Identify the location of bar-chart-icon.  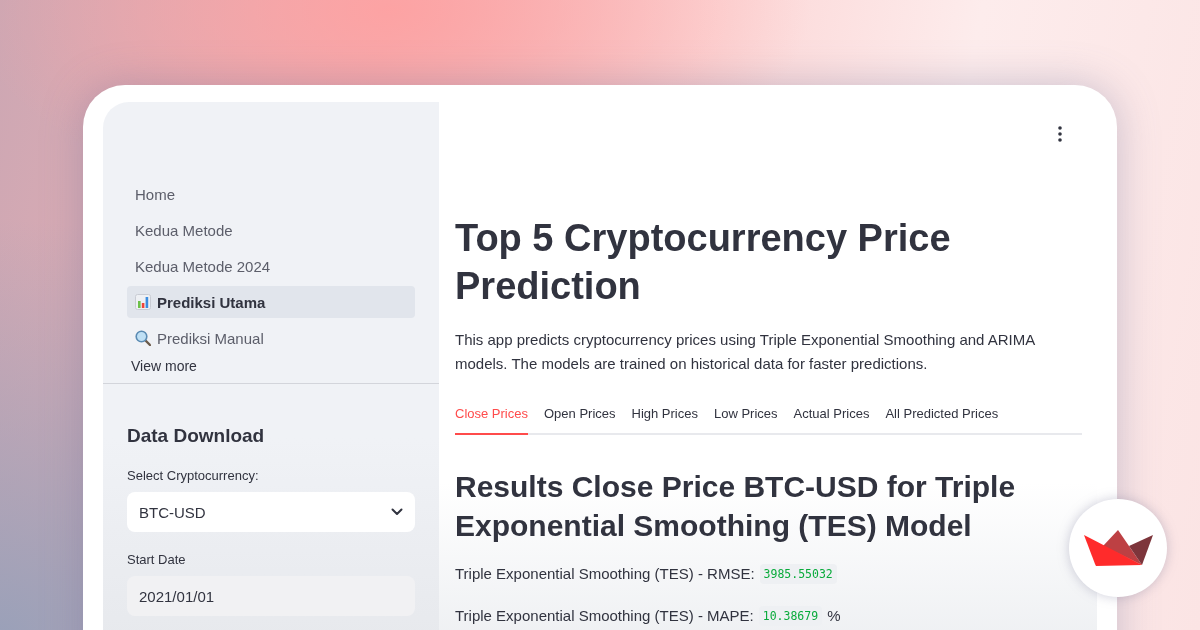
(143, 302).